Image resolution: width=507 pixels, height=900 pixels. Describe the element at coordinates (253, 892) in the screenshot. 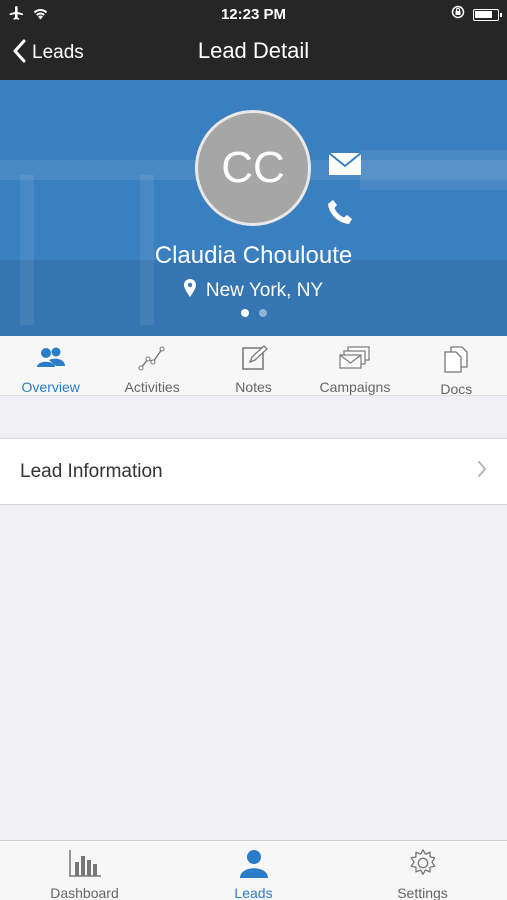

I see `bottom-tab-label: Leads` at that location.